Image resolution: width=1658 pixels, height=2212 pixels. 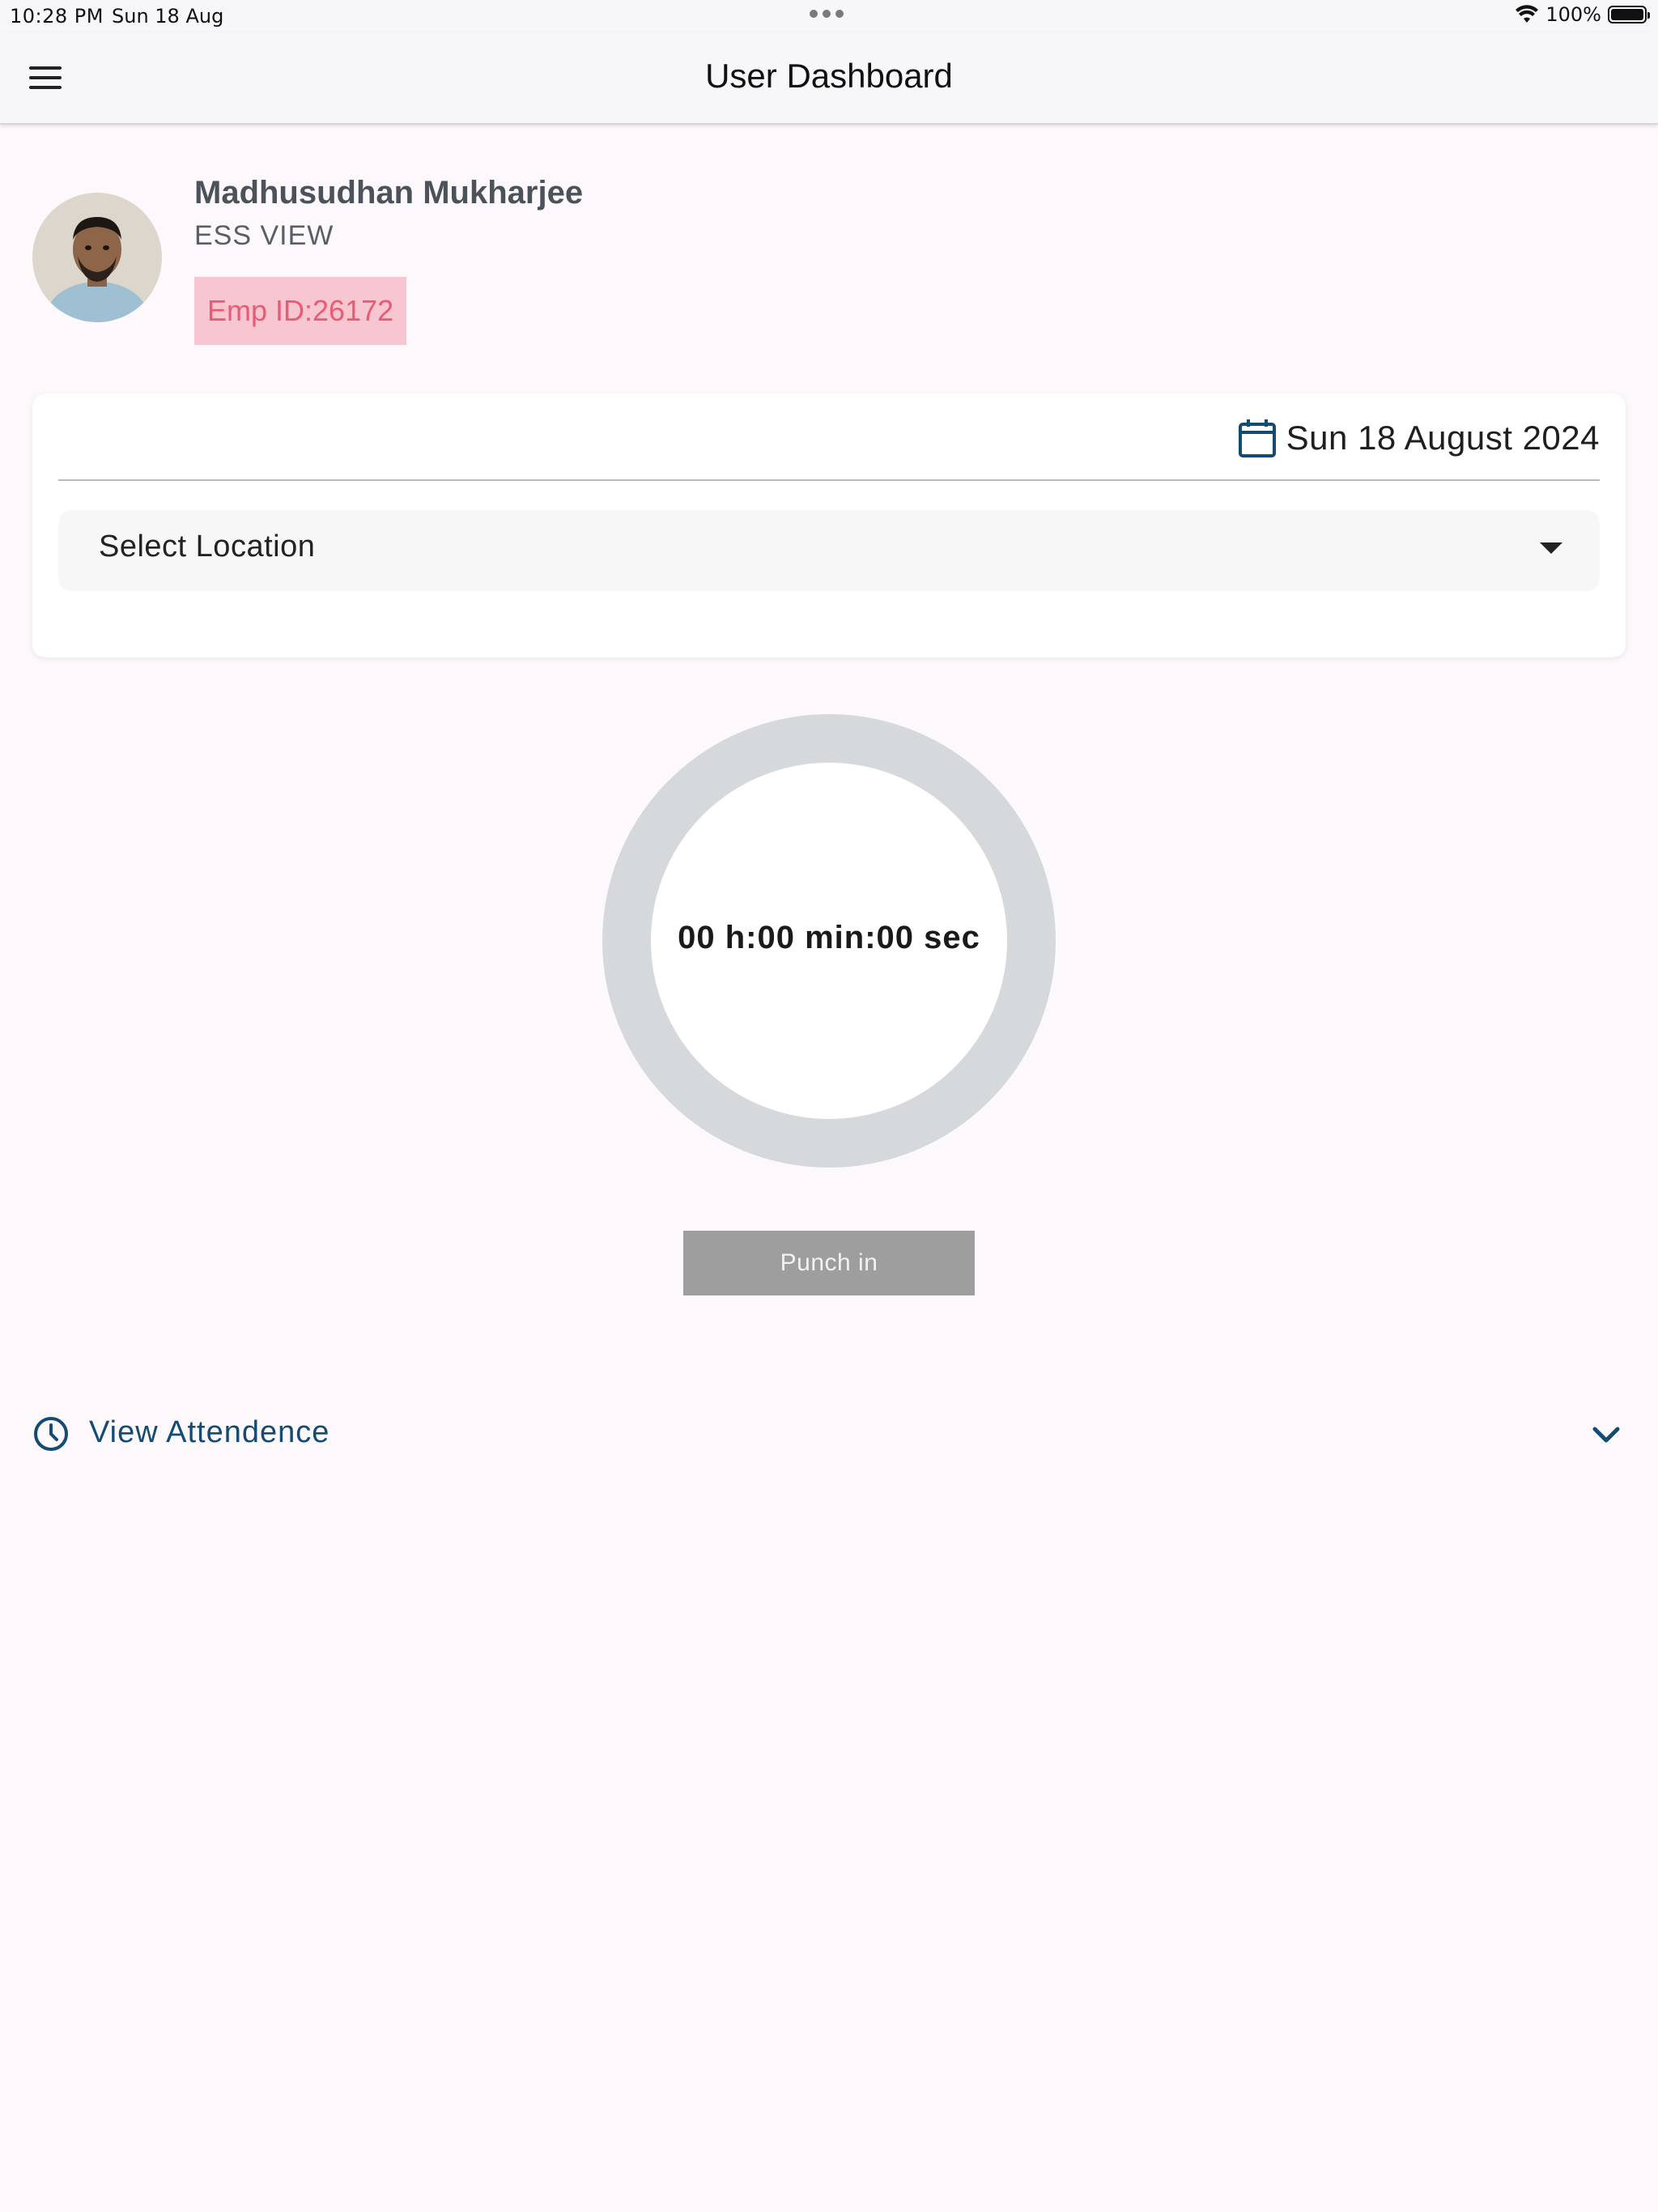 I want to click on timer-ring: 00 h:00 min:00 sec, so click(x=829, y=941).